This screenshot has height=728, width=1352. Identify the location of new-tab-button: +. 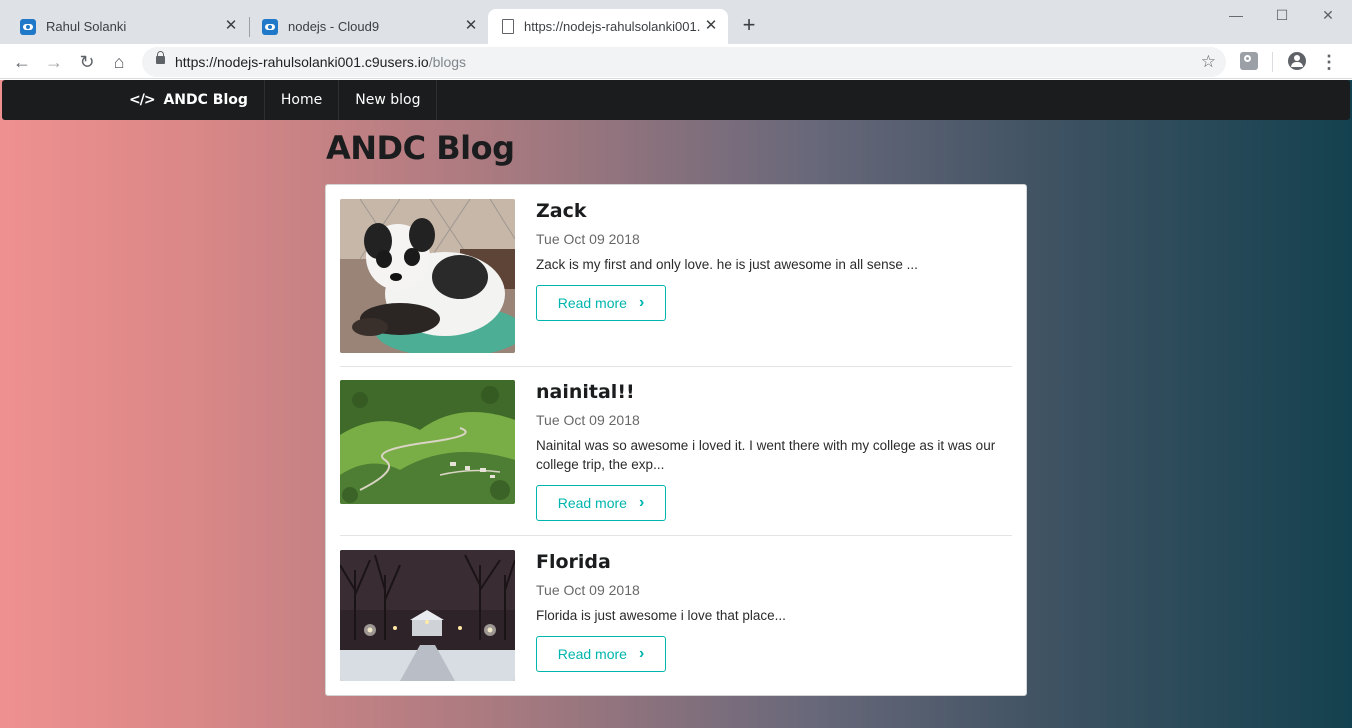
(749, 25).